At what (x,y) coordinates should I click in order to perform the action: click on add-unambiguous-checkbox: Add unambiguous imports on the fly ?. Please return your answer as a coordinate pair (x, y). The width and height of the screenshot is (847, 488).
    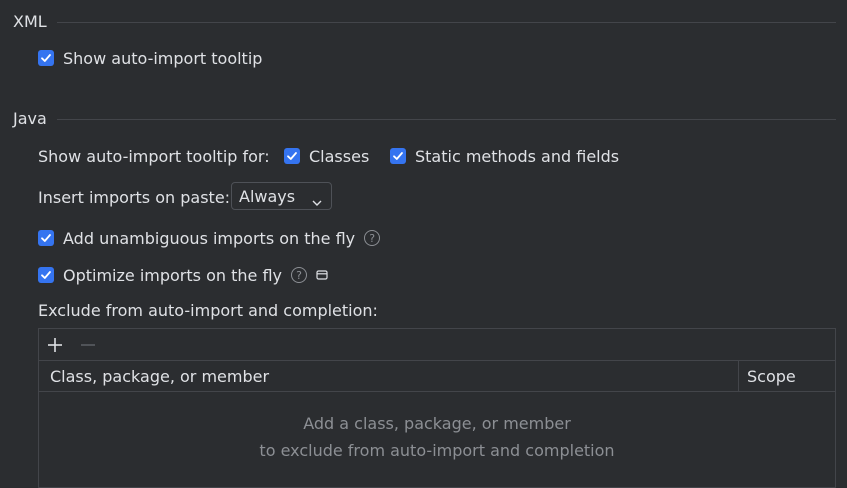
    Looking at the image, I should click on (209, 238).